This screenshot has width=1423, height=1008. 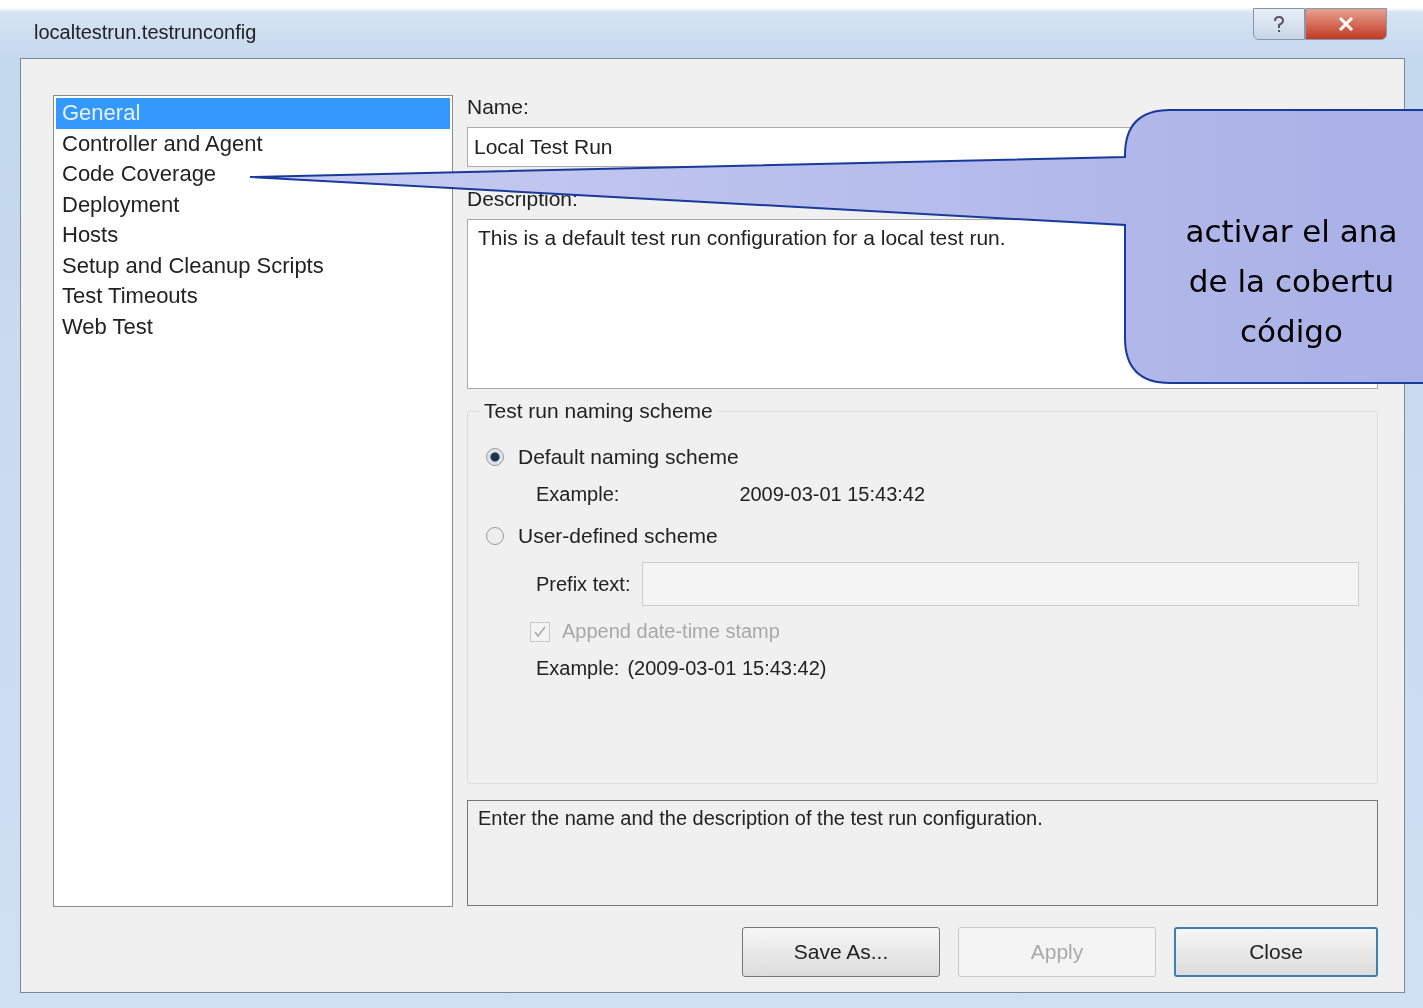 What do you see at coordinates (628, 457) in the screenshot?
I see `radio-label: Default naming scheme` at bounding box center [628, 457].